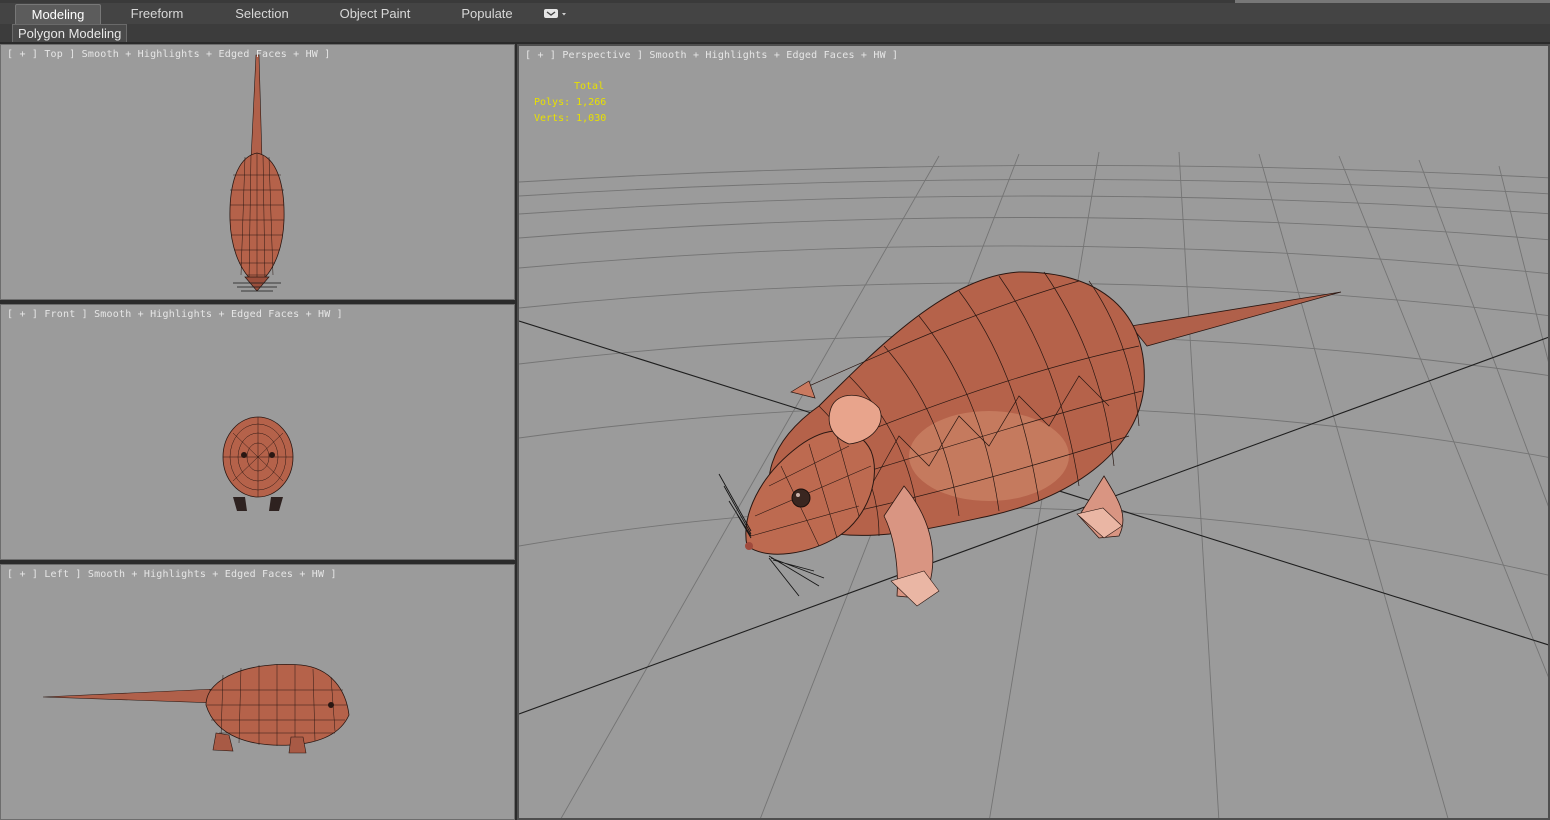 The height and width of the screenshot is (820, 1550). I want to click on rat-eye-left, so click(244, 455).